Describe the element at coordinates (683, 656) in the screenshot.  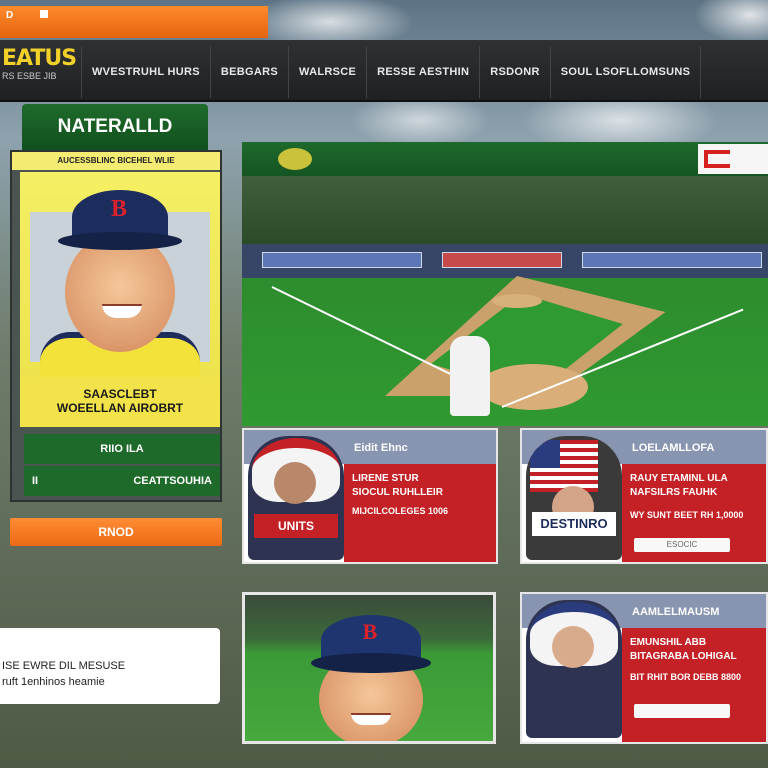
I see `news-line-2: BITAGRABA LOHIGAL` at that location.